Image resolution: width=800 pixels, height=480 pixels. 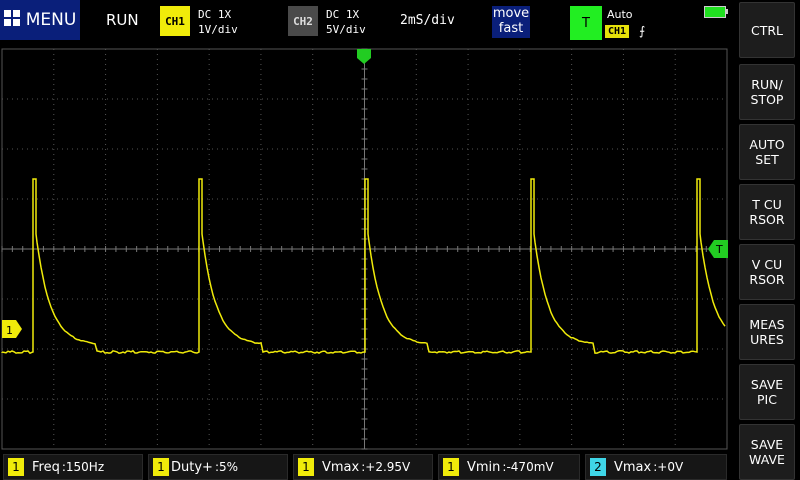 I want to click on ch2-scale: 5V/div, so click(x=346, y=29).